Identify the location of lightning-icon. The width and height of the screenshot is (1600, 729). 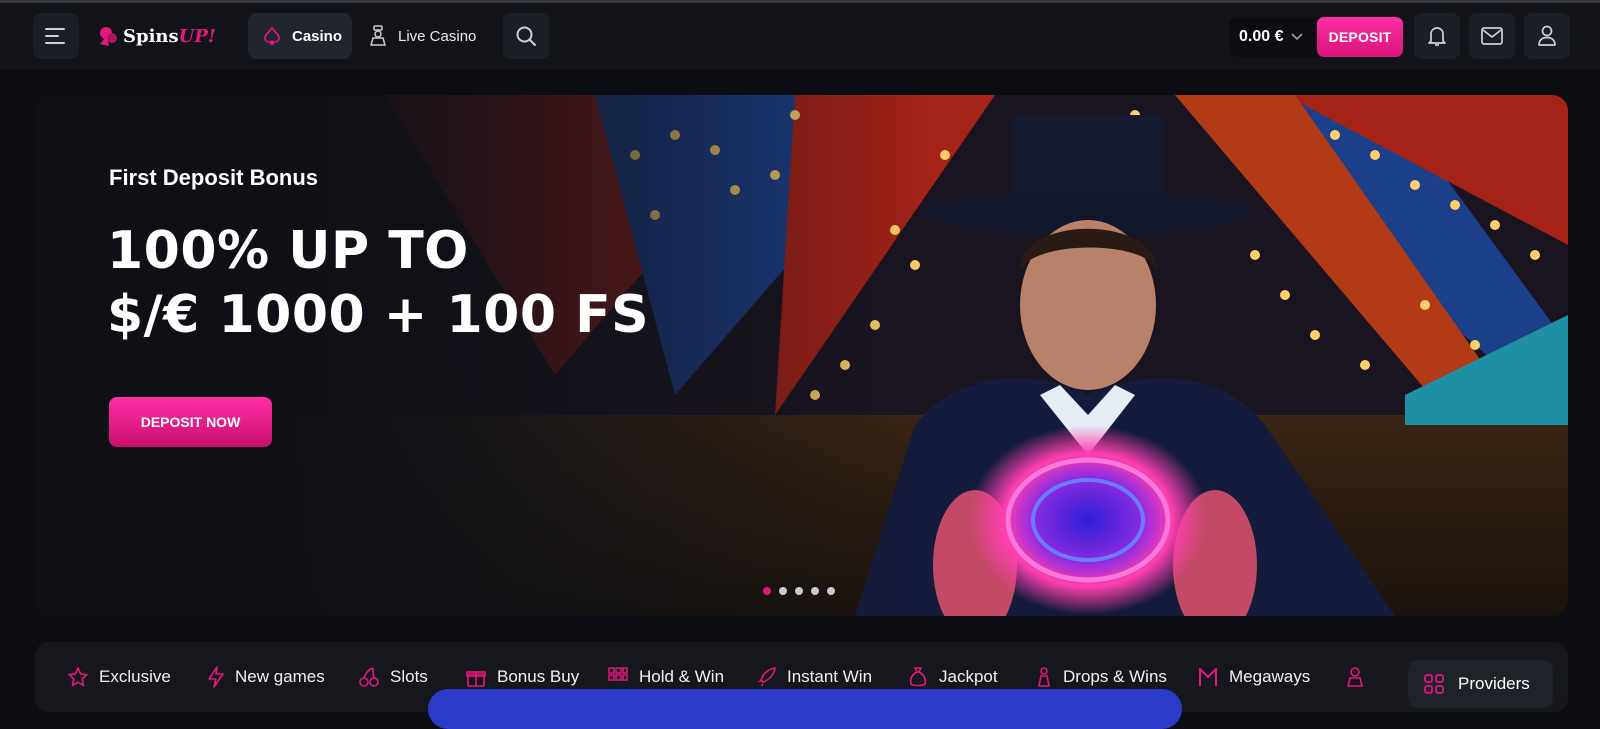
(216, 677).